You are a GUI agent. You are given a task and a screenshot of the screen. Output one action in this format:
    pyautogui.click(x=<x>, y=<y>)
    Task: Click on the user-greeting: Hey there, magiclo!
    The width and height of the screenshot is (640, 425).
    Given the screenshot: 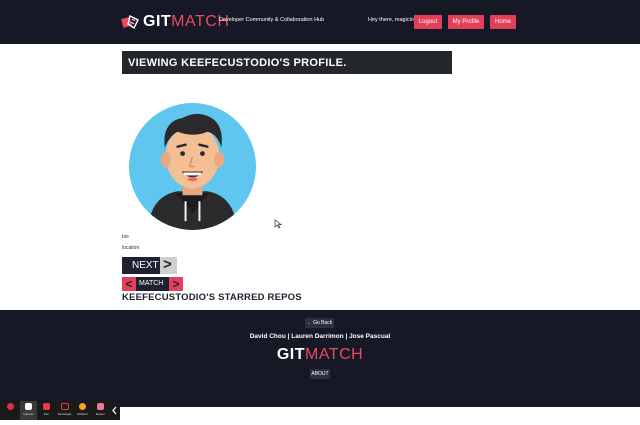 What is the action you would take?
    pyautogui.click(x=392, y=20)
    